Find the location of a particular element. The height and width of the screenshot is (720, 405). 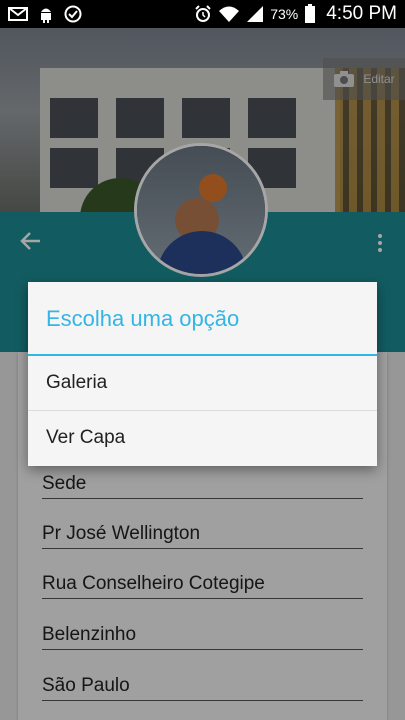

check-circle-icon is located at coordinates (73, 14).